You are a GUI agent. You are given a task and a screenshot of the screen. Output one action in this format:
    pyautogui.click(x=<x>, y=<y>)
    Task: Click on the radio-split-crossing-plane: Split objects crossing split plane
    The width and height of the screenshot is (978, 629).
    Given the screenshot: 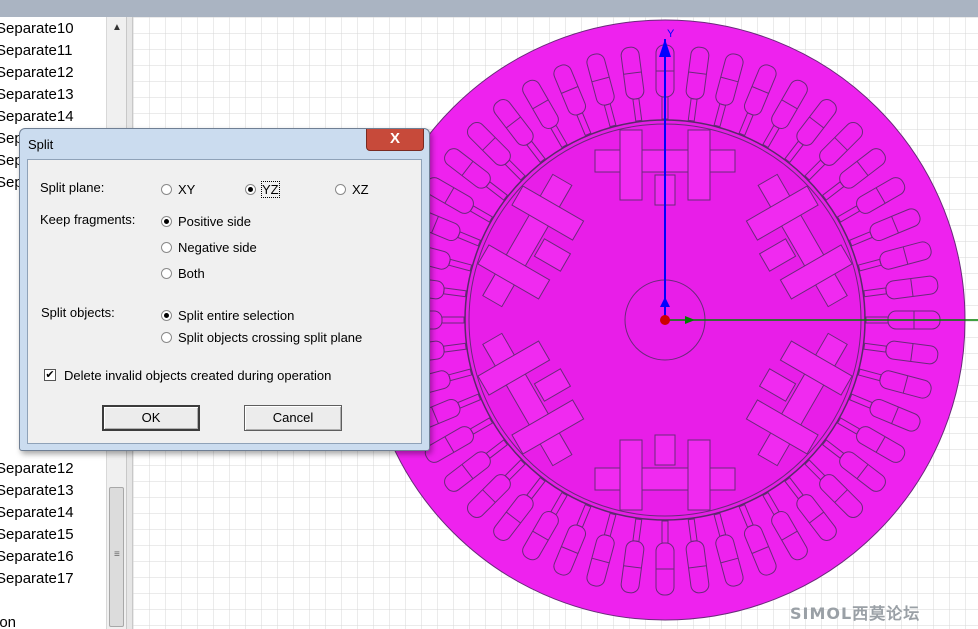 What is the action you would take?
    pyautogui.click(x=261, y=337)
    